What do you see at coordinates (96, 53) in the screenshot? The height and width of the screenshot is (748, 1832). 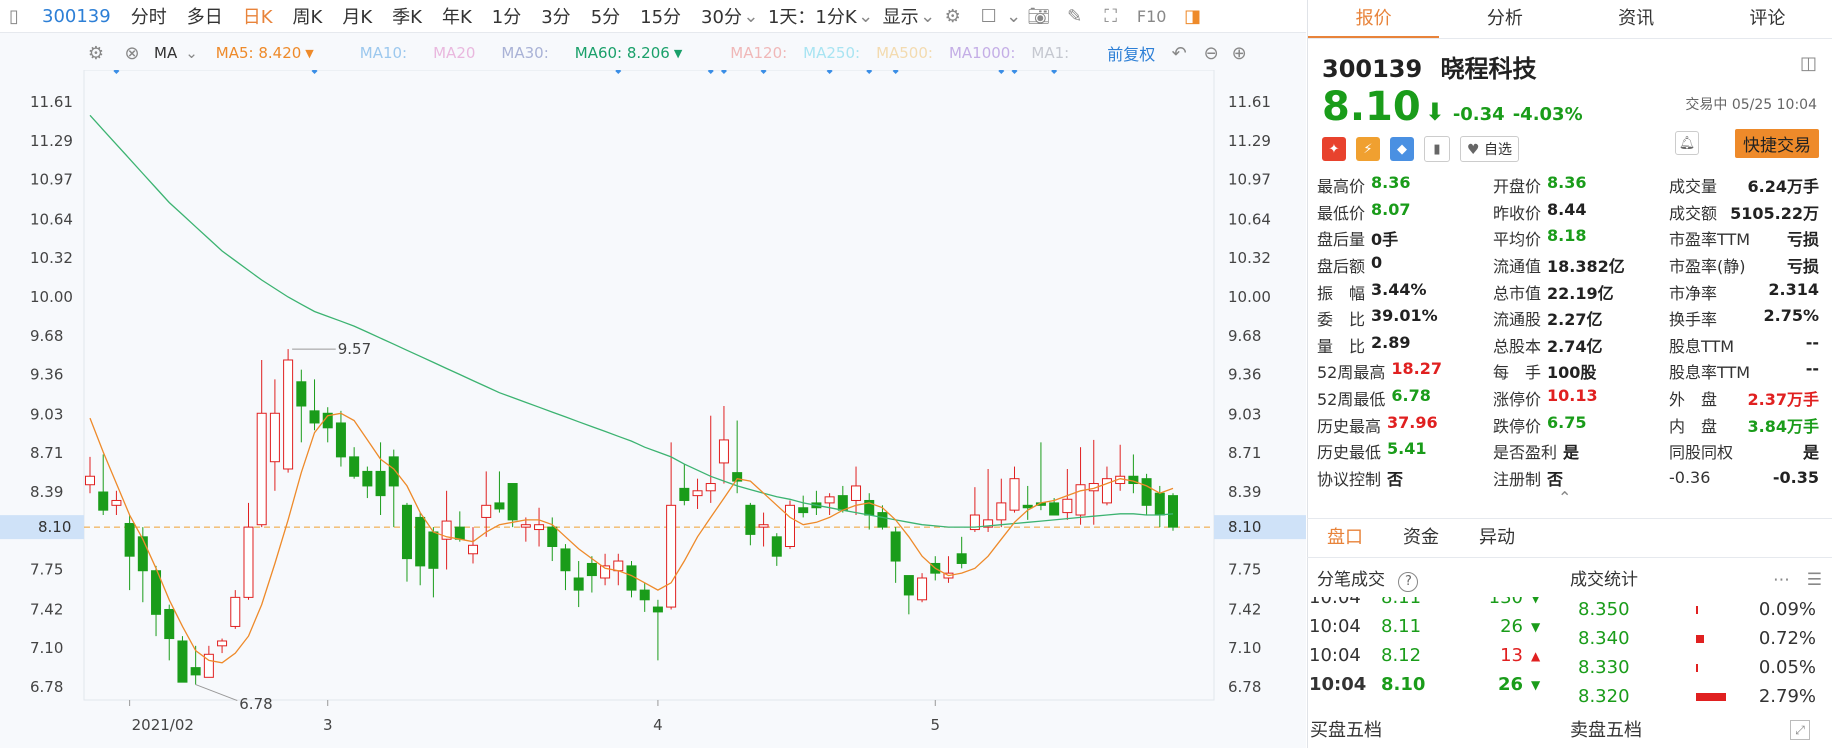 I see `gear-icon: ⚙` at bounding box center [96, 53].